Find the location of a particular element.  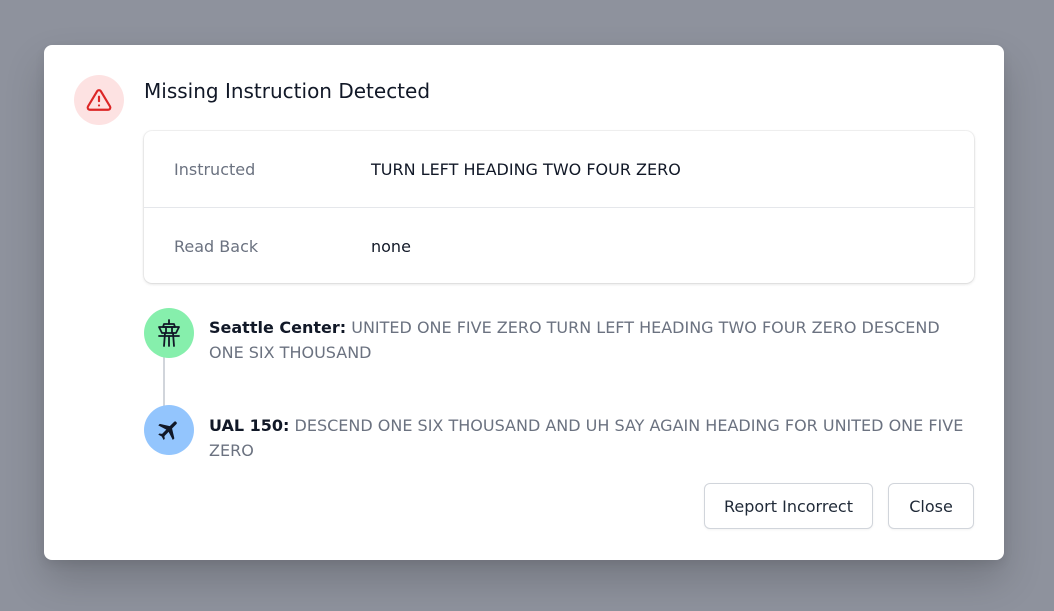

airplane-icon is located at coordinates (167, 430).